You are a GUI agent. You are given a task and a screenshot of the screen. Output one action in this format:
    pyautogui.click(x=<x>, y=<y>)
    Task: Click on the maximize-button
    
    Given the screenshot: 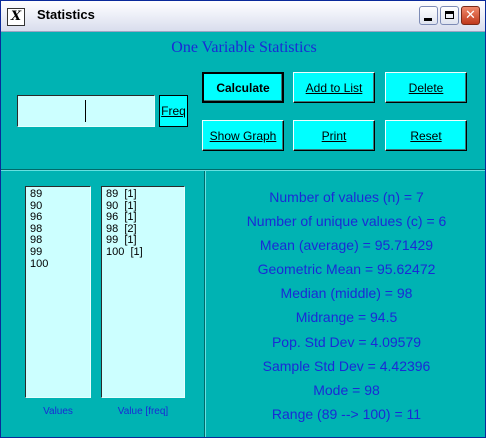 What is the action you would take?
    pyautogui.click(x=449, y=15)
    